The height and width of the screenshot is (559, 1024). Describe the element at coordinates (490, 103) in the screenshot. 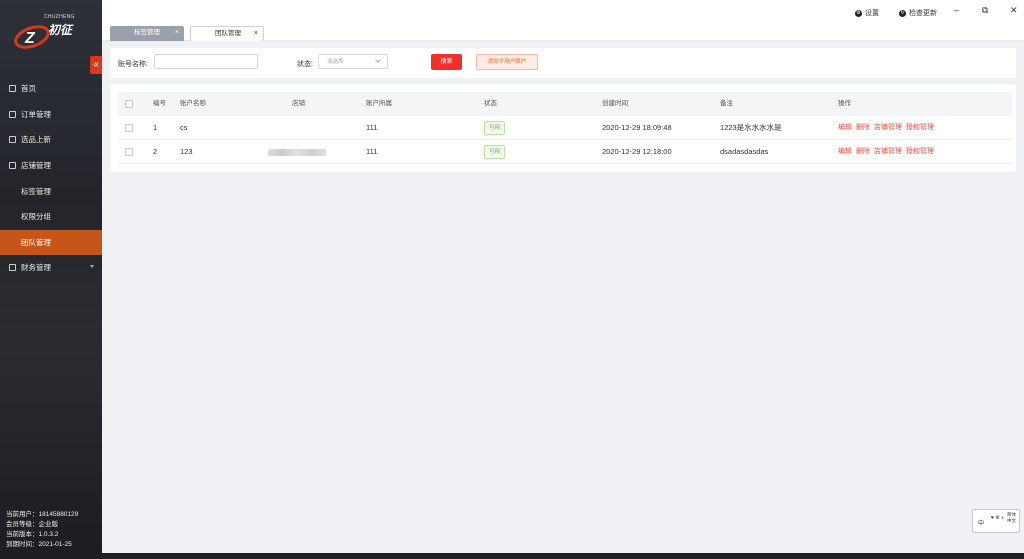

I see `column-header-status: 状态` at that location.